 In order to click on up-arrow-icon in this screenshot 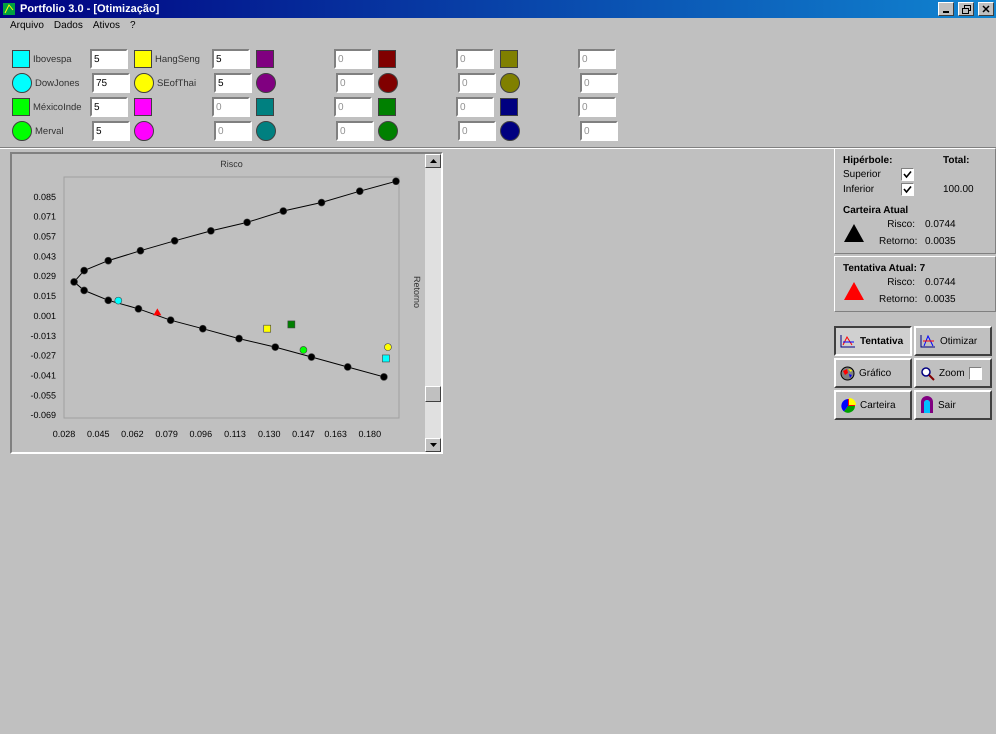, I will do `click(433, 161)`.